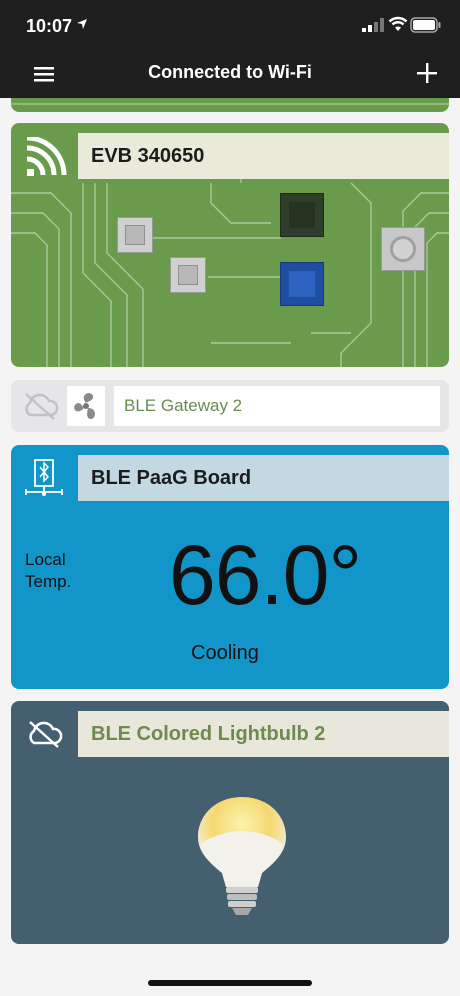 The height and width of the screenshot is (996, 460). What do you see at coordinates (403, 249) in the screenshot?
I see `round-button` at bounding box center [403, 249].